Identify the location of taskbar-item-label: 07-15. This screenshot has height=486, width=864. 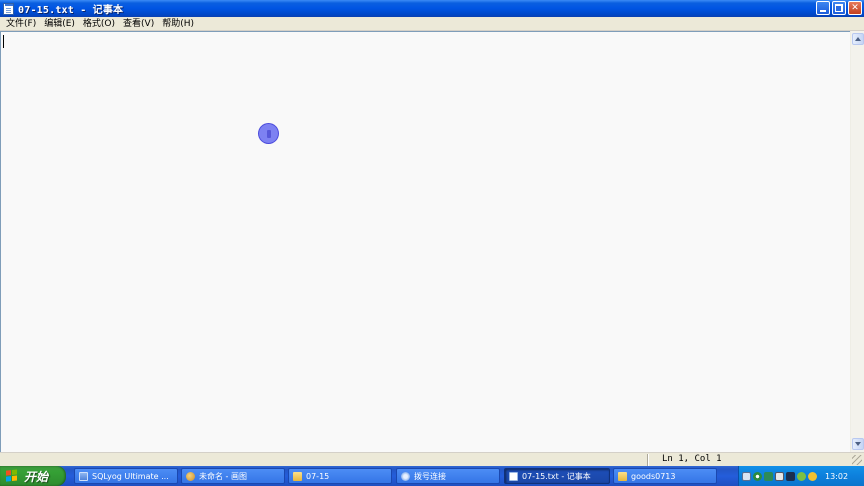
(318, 476).